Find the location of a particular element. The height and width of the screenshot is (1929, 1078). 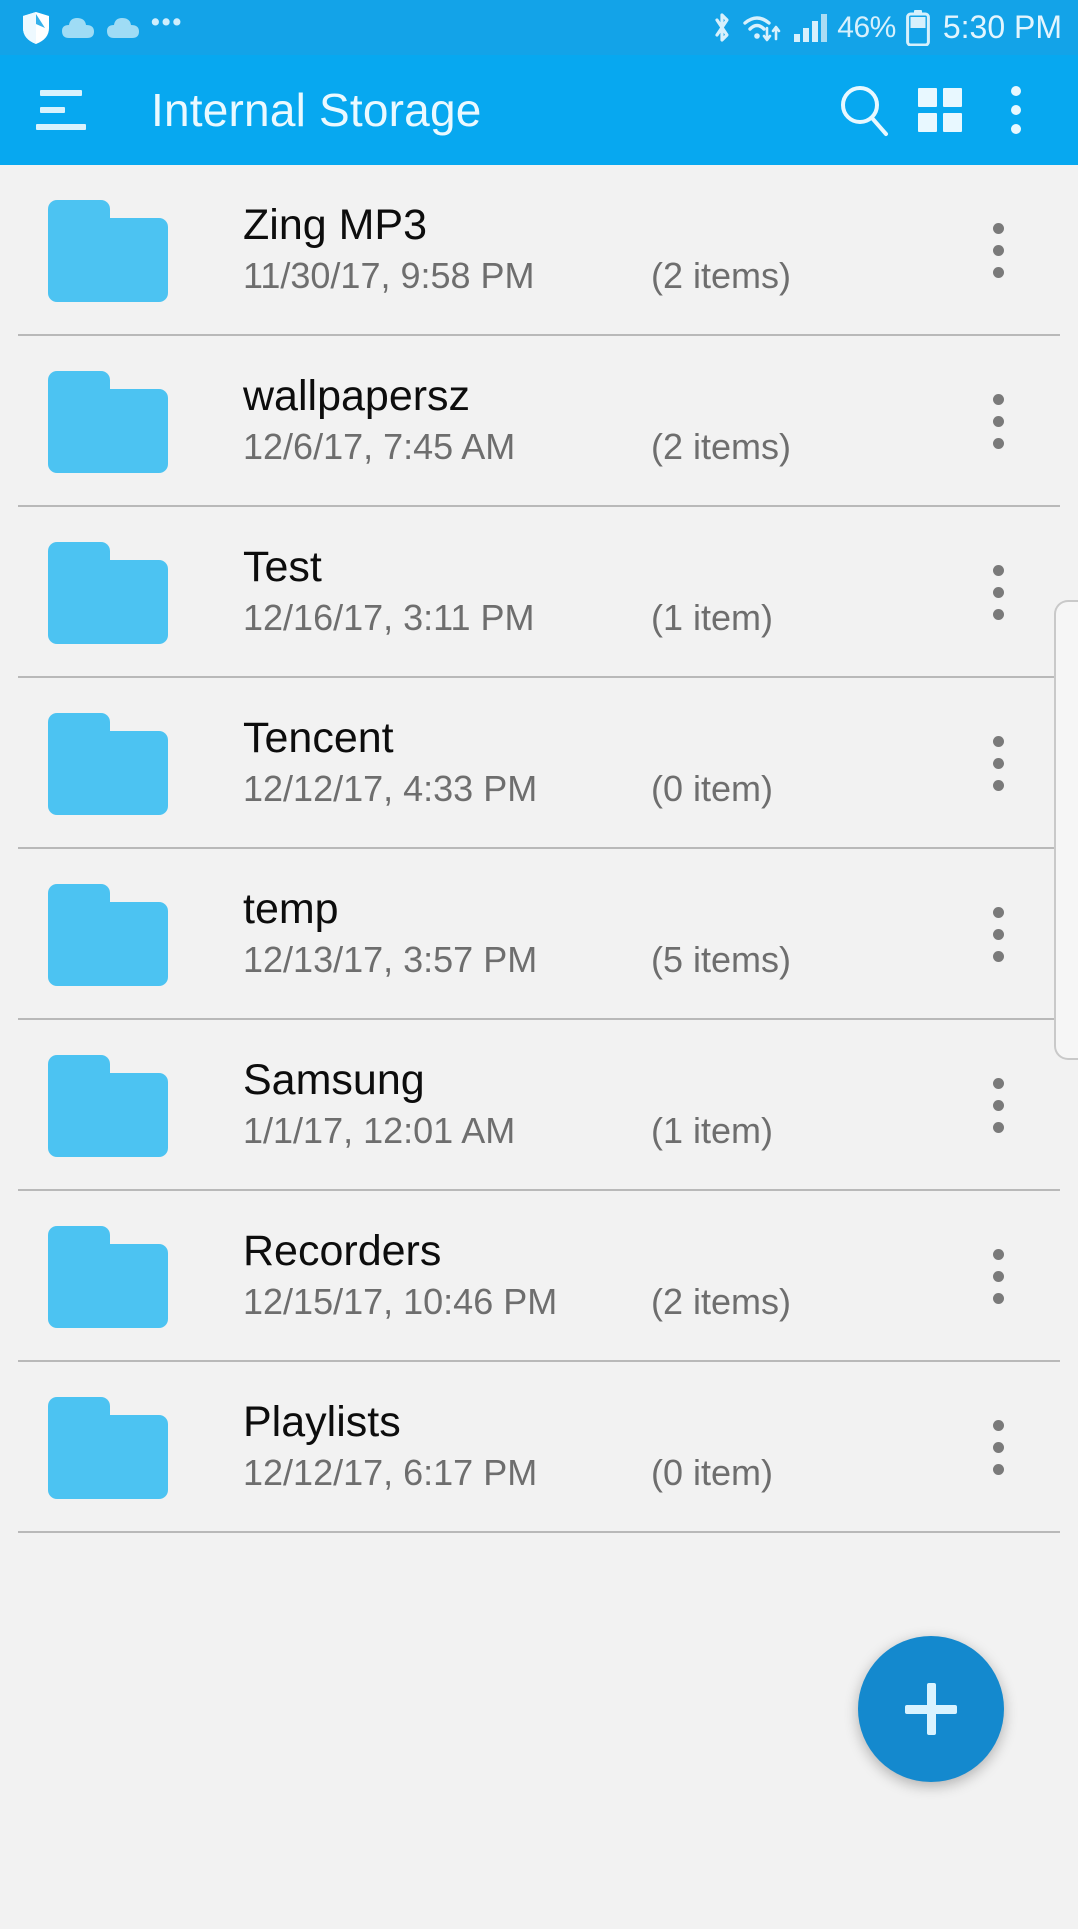

file-name: Tencent is located at coordinates (318, 738).